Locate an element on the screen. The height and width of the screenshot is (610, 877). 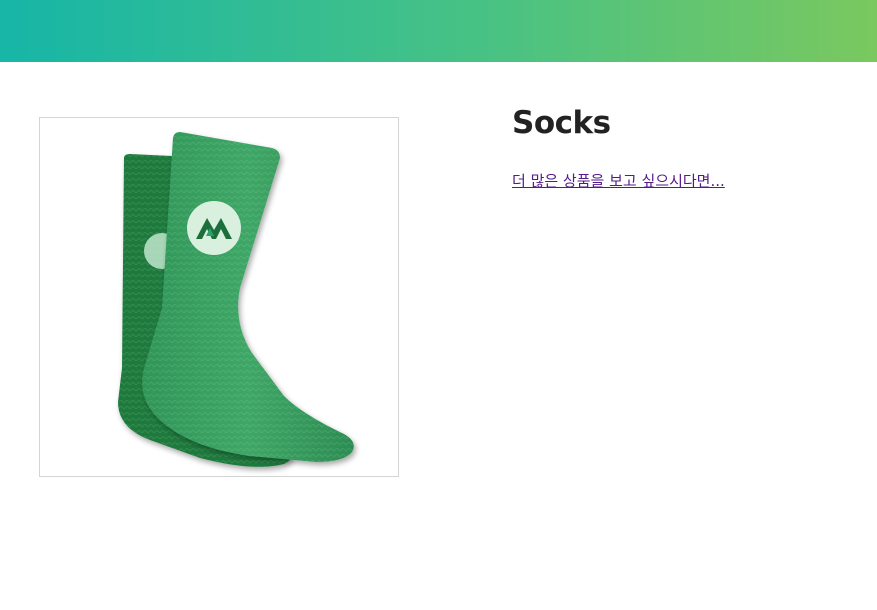
front-sock is located at coordinates (248, 297).